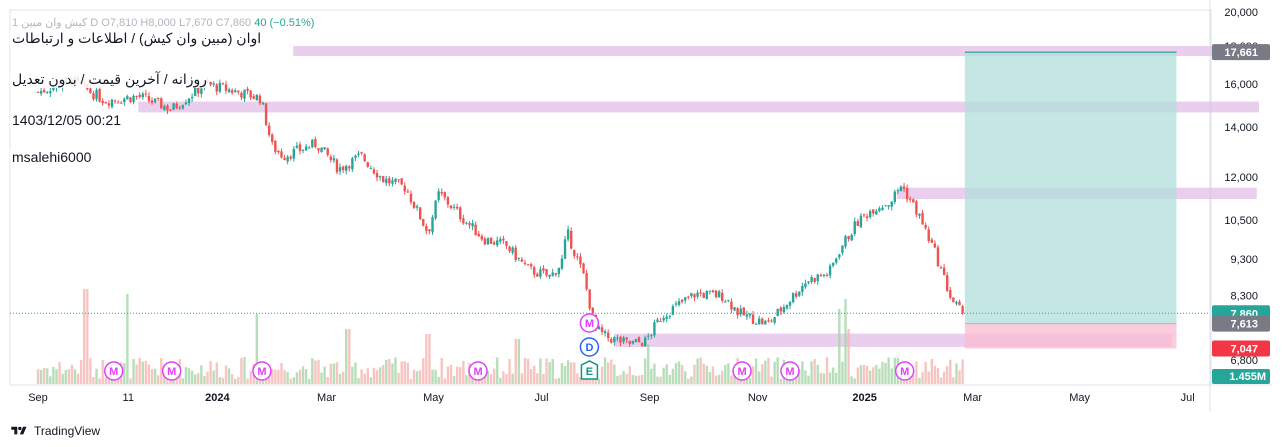 This screenshot has height=447, width=1282. What do you see at coordinates (1070, 188) in the screenshot?
I see `position-target-area` at bounding box center [1070, 188].